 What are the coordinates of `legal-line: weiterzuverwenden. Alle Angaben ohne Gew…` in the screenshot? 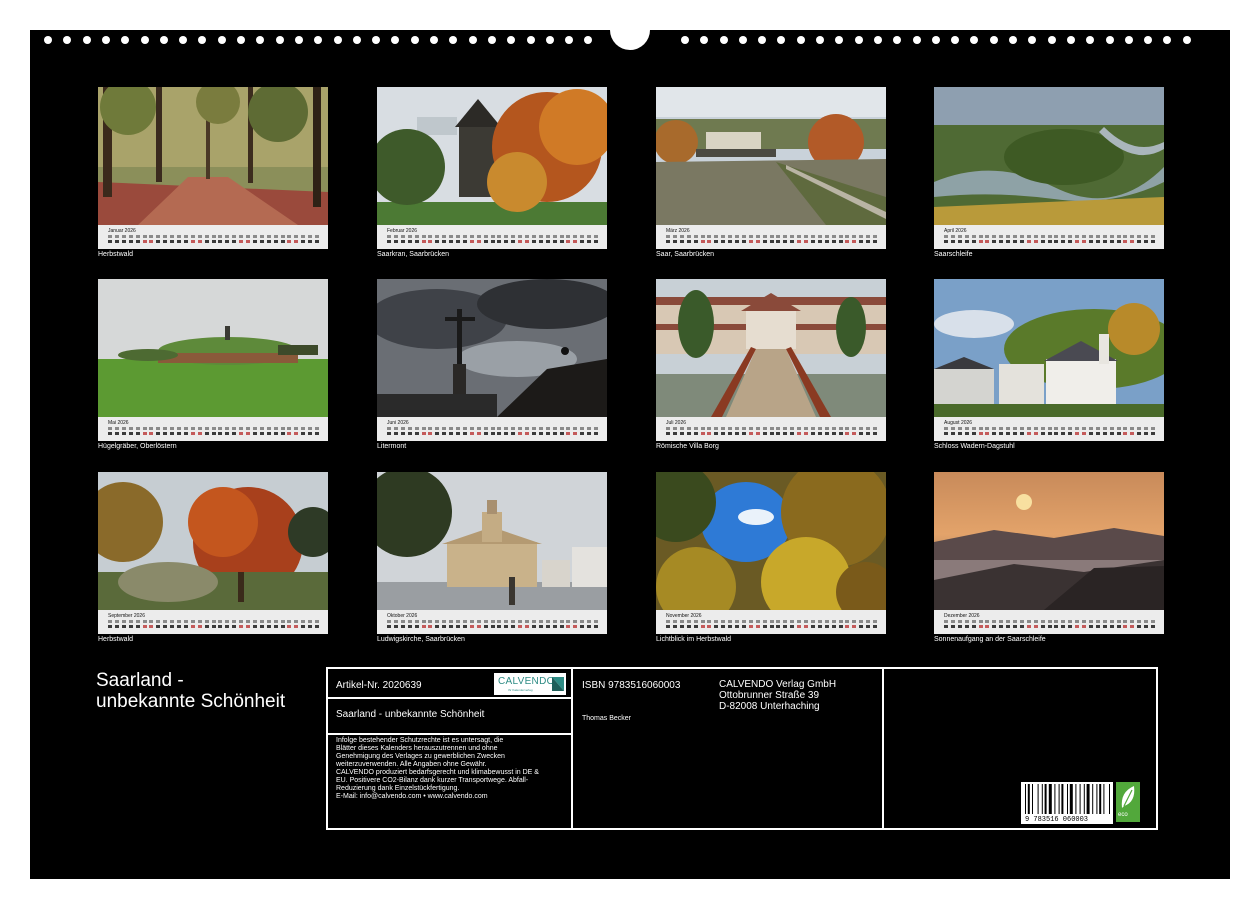 It's located at (411, 764).